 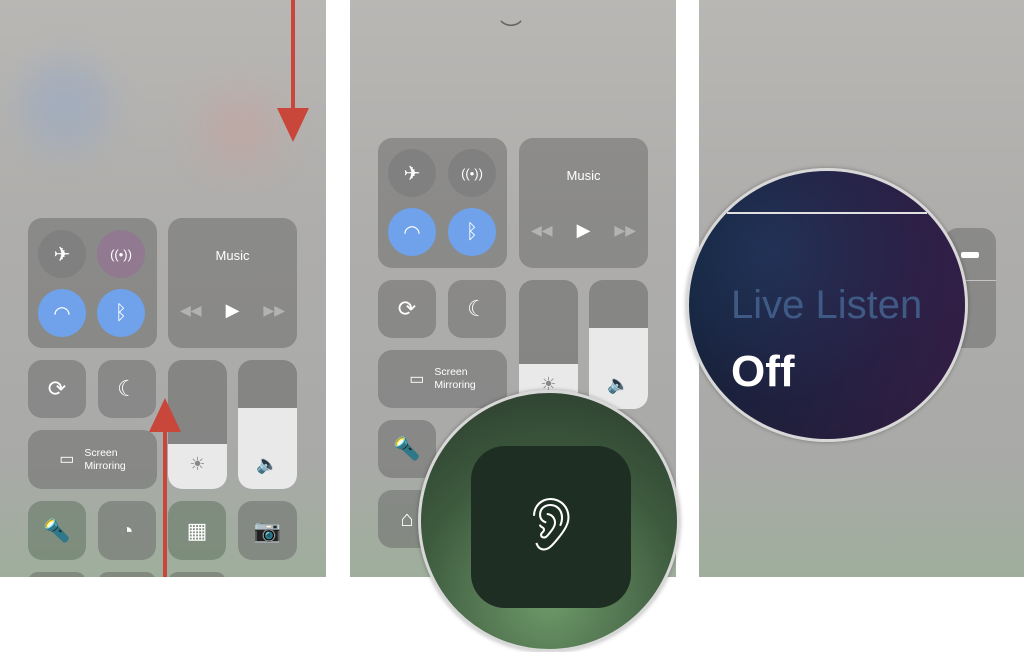 I want to click on calculator-button: ▦, so click(x=197, y=530).